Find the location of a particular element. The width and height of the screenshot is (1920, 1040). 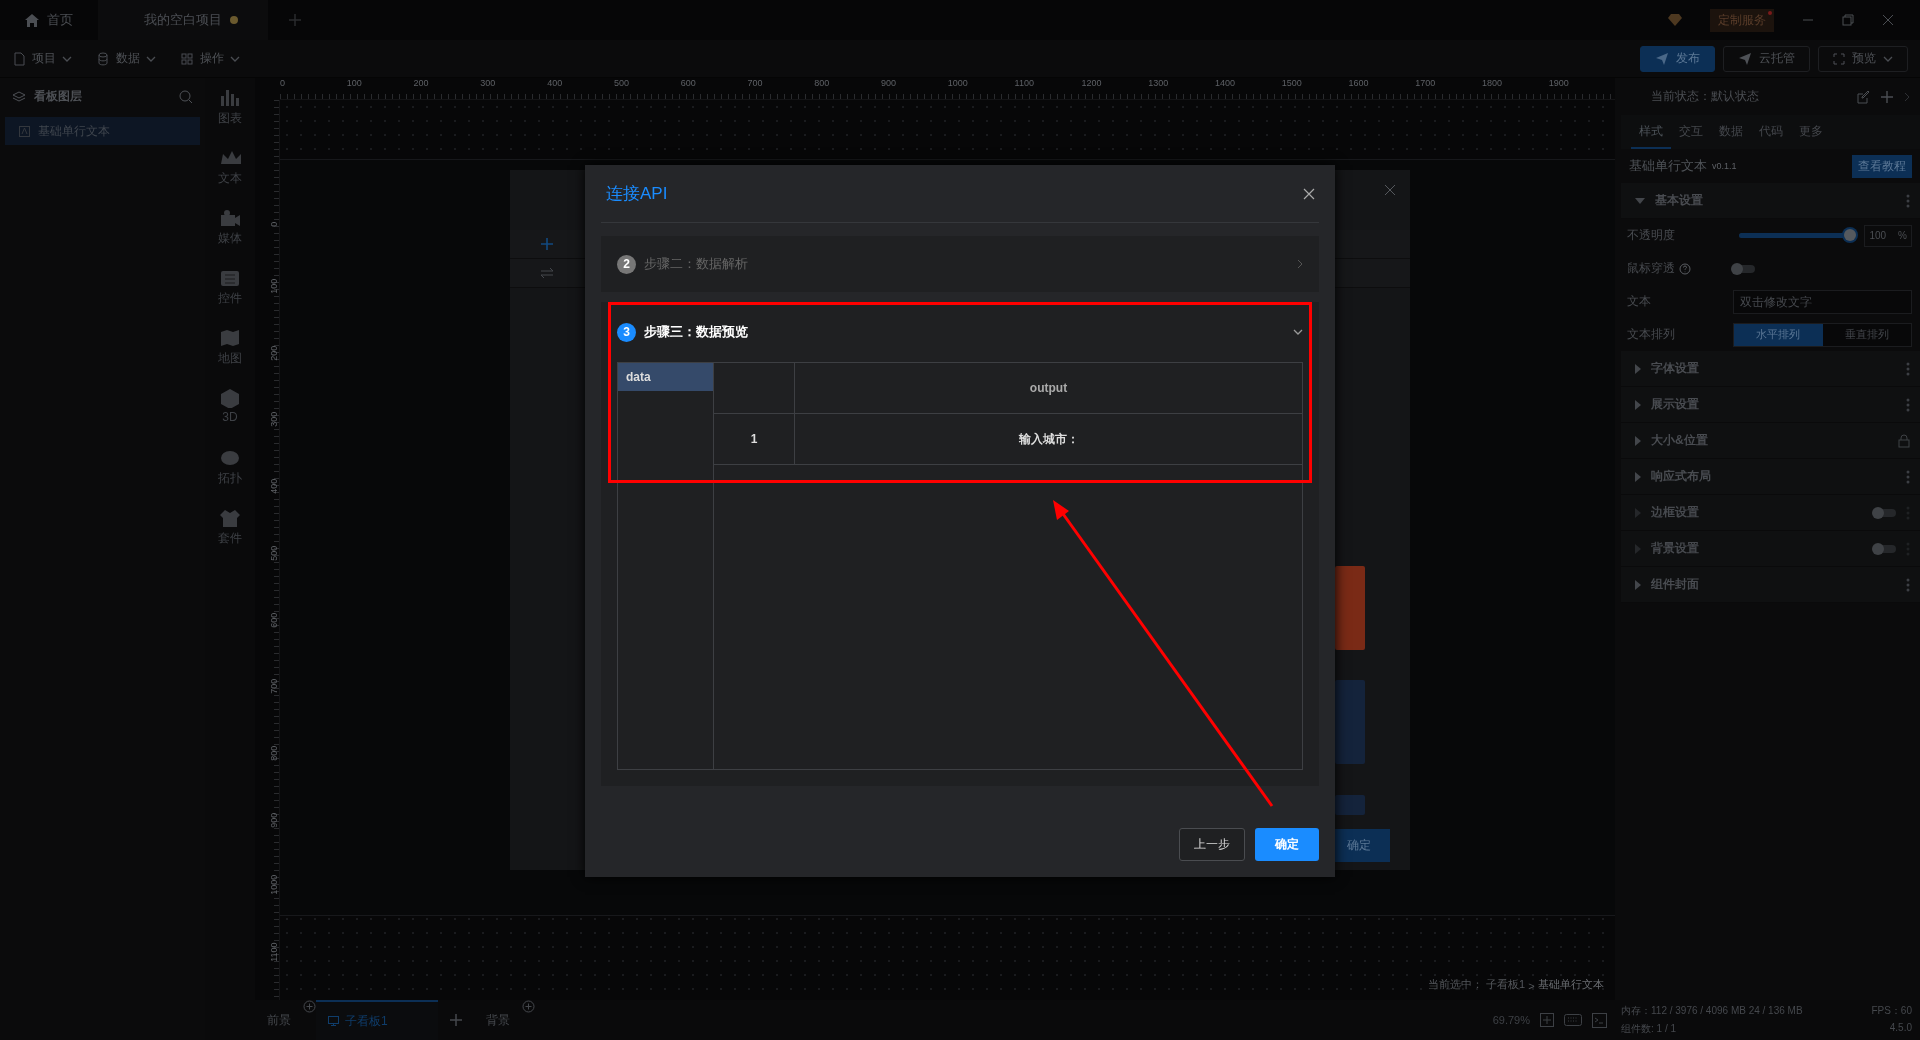

settings-section-header: 字体设置 is located at coordinates (1770, 369).